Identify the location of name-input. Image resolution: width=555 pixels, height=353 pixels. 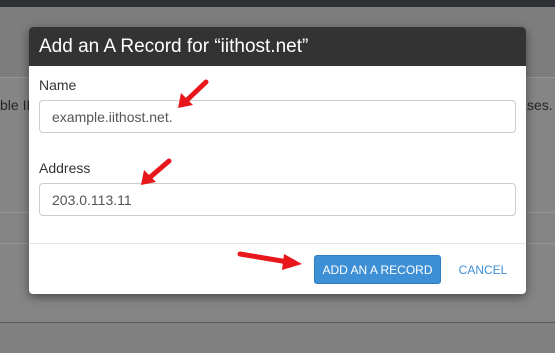
(277, 116).